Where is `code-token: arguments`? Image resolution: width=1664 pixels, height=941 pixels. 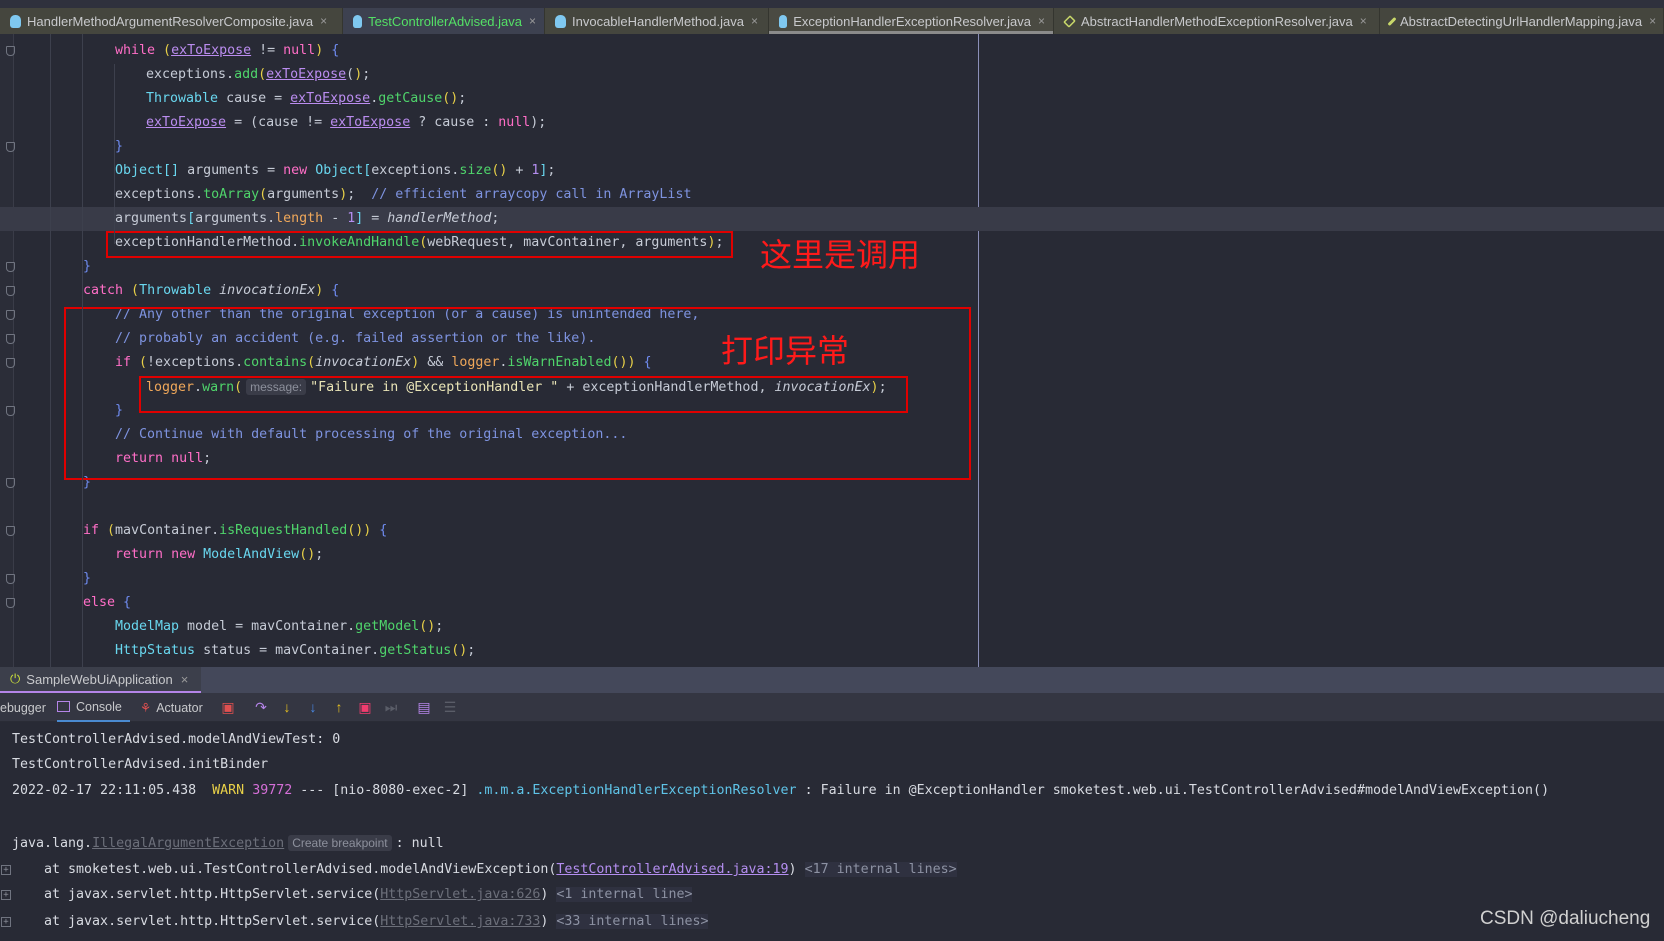
code-token: arguments is located at coordinates (303, 194).